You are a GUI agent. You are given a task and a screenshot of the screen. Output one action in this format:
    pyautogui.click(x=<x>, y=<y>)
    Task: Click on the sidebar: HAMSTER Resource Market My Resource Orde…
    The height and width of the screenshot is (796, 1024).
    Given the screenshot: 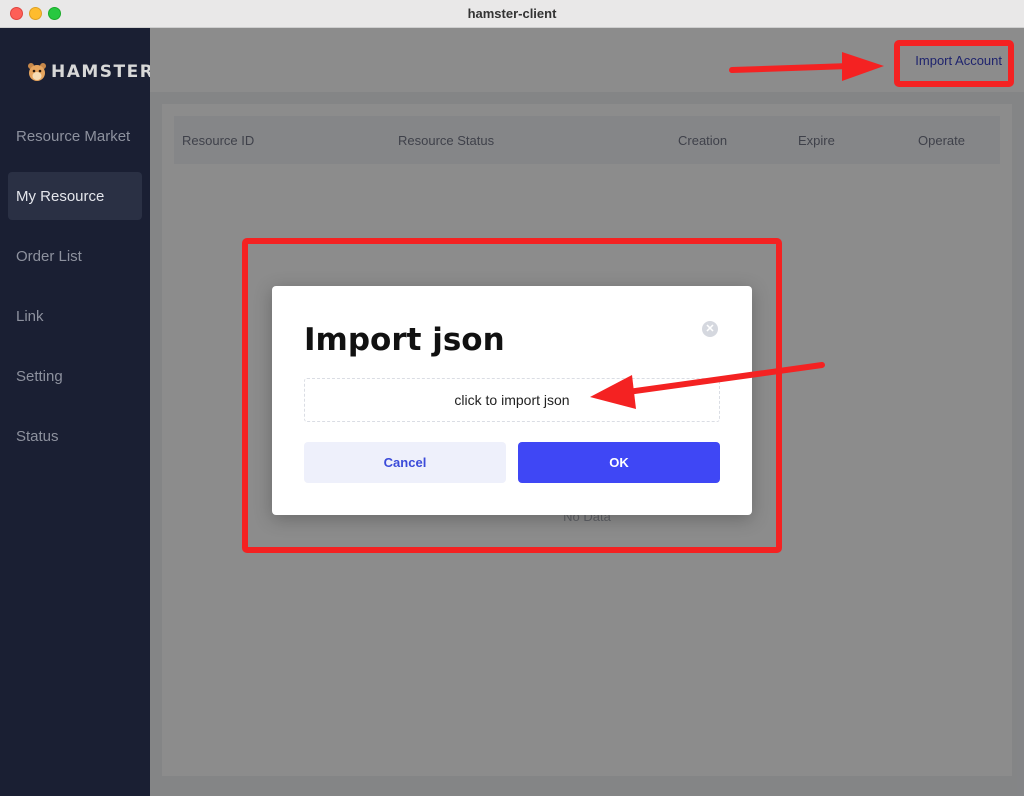 What is the action you would take?
    pyautogui.click(x=76, y=412)
    